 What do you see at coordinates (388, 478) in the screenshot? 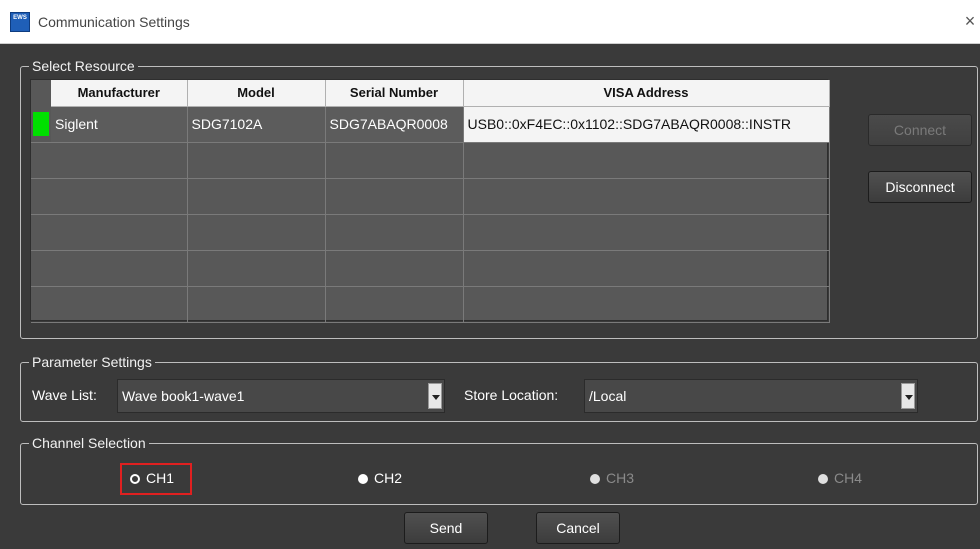
I see `radio-label: CH2` at bounding box center [388, 478].